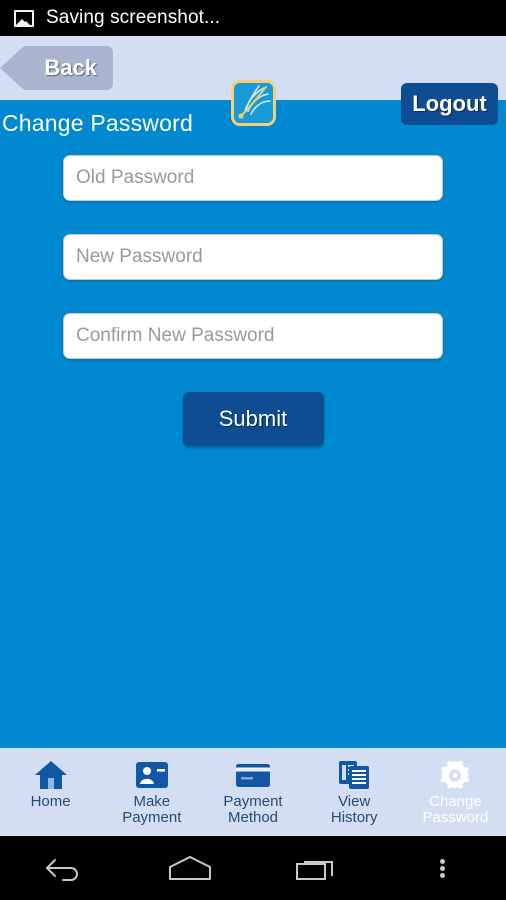 Image resolution: width=506 pixels, height=900 pixels. I want to click on app-header: Back Logout, so click(253, 81).